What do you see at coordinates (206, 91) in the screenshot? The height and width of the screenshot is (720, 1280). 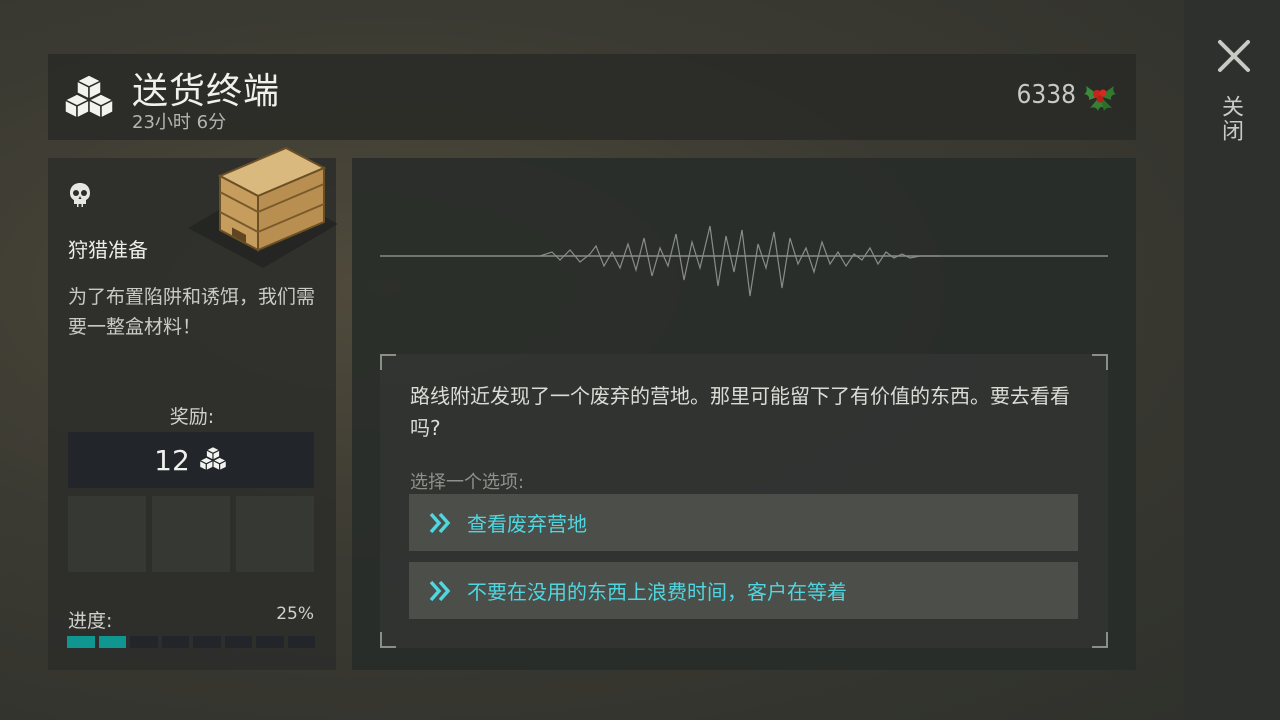 I see `page-title: 送货终端` at bounding box center [206, 91].